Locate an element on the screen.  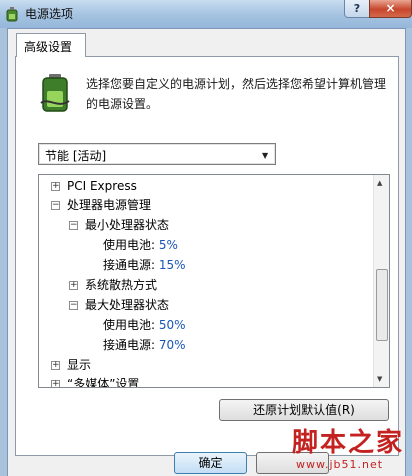
power-plan-value: 节能 [活动] is located at coordinates (76, 156).